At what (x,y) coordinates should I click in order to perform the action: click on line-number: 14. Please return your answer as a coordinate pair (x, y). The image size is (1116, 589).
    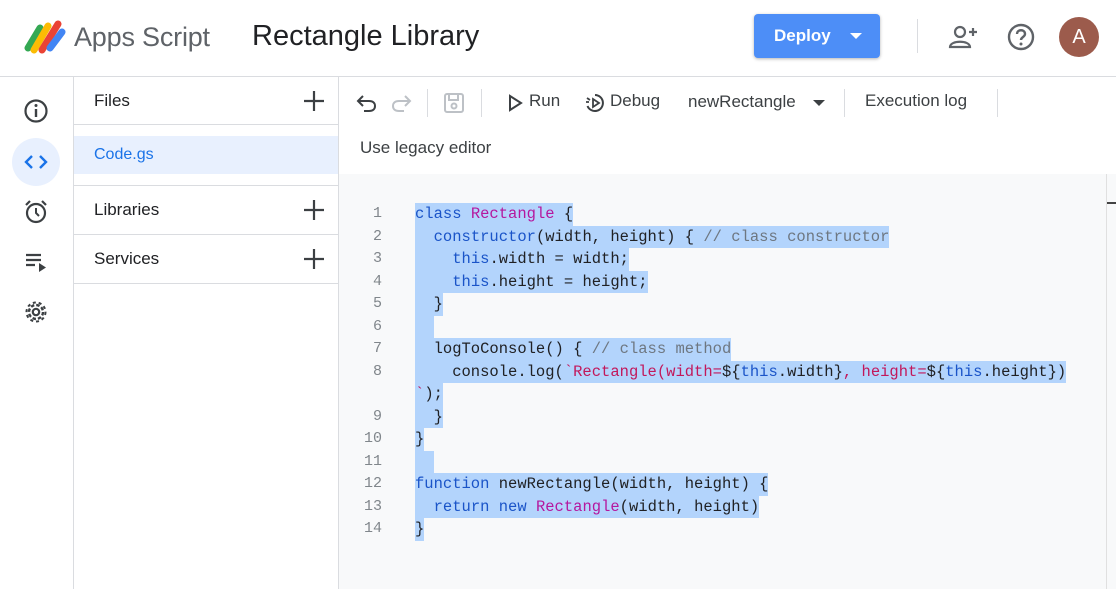
    Looking at the image, I should click on (372, 528).